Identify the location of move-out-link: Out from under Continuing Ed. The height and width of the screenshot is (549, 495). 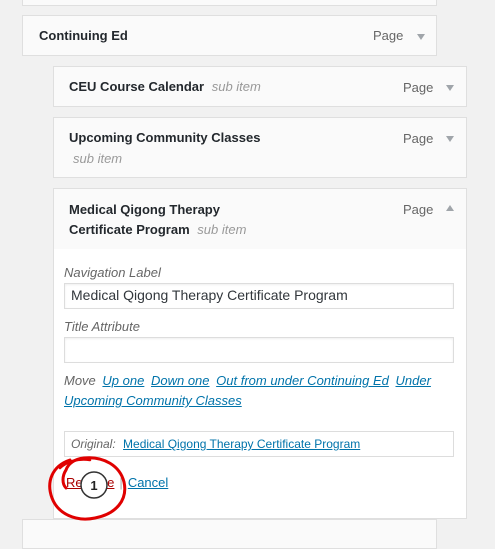
(302, 380).